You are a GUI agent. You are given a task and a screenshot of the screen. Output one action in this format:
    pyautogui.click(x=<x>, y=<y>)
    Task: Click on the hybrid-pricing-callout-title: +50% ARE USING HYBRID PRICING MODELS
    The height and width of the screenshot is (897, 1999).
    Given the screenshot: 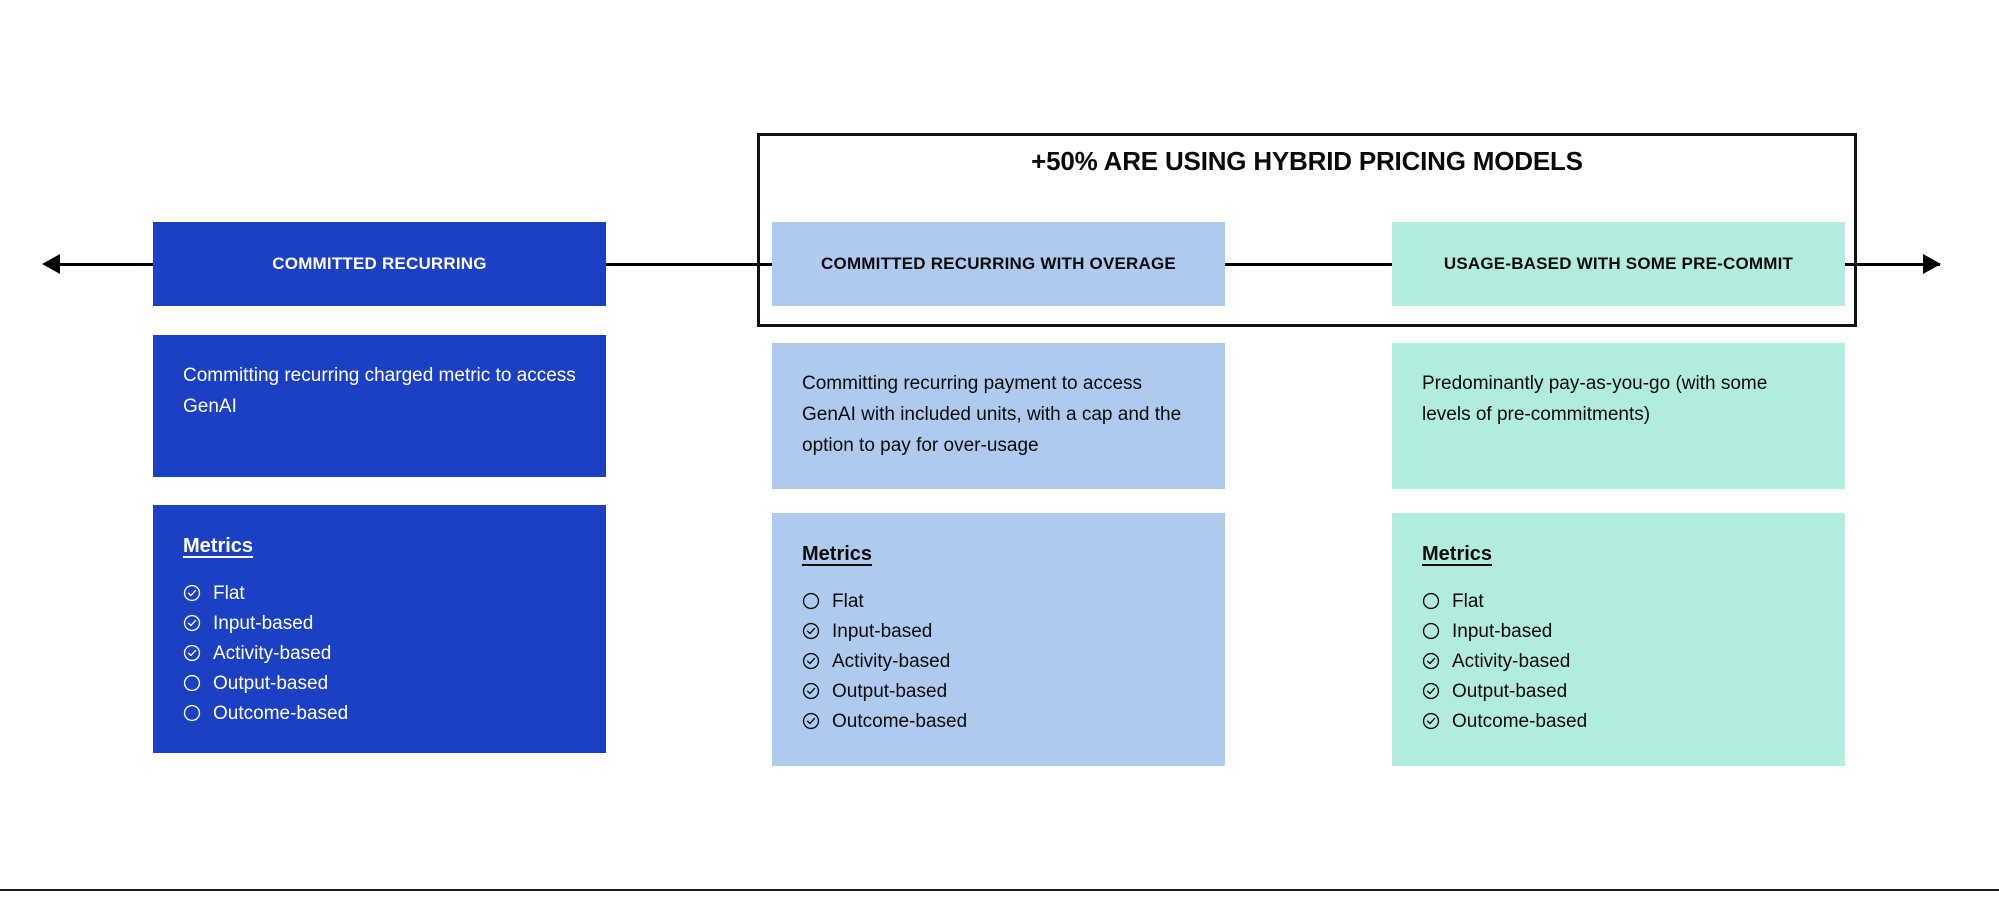 What is the action you would take?
    pyautogui.click(x=1307, y=161)
    